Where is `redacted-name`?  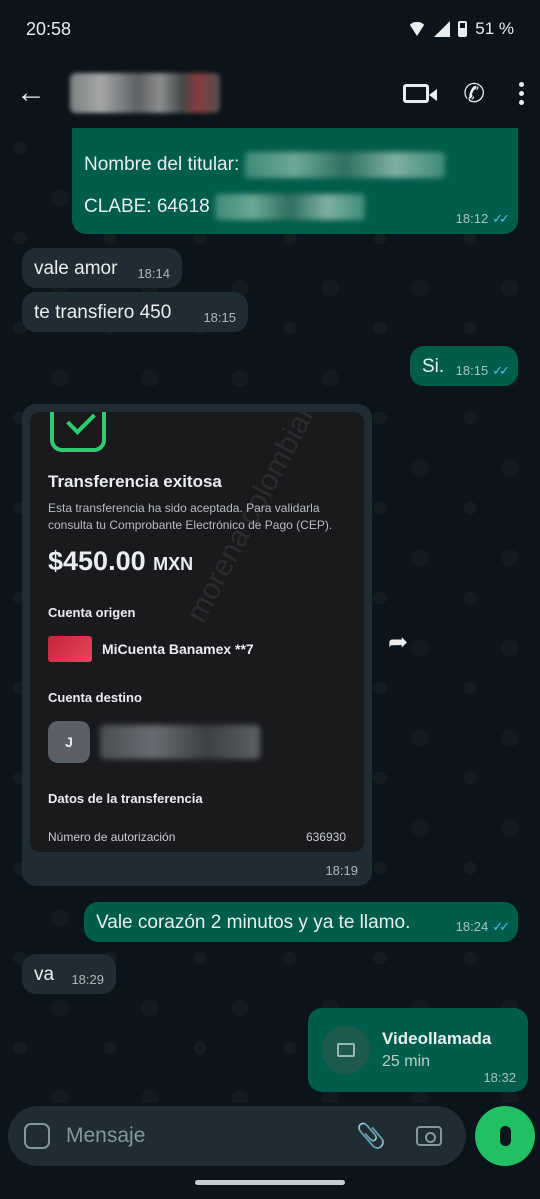 redacted-name is located at coordinates (344, 165).